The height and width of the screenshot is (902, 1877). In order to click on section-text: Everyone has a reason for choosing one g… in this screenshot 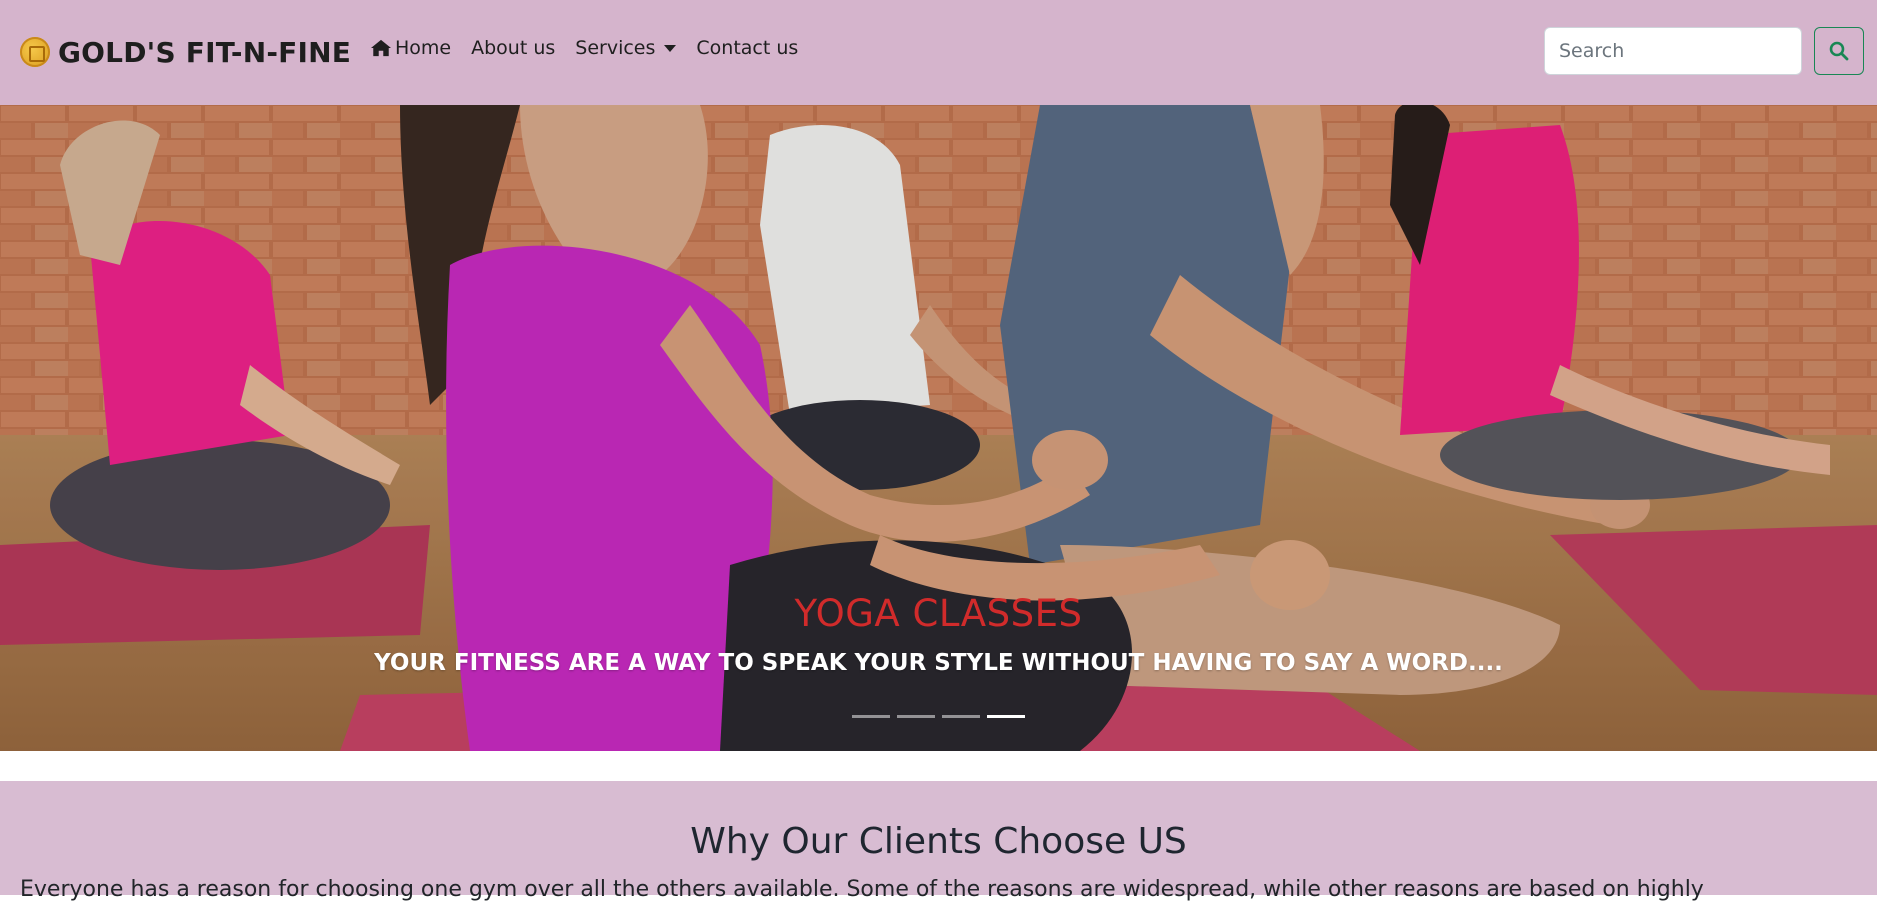, I will do `click(862, 889)`.